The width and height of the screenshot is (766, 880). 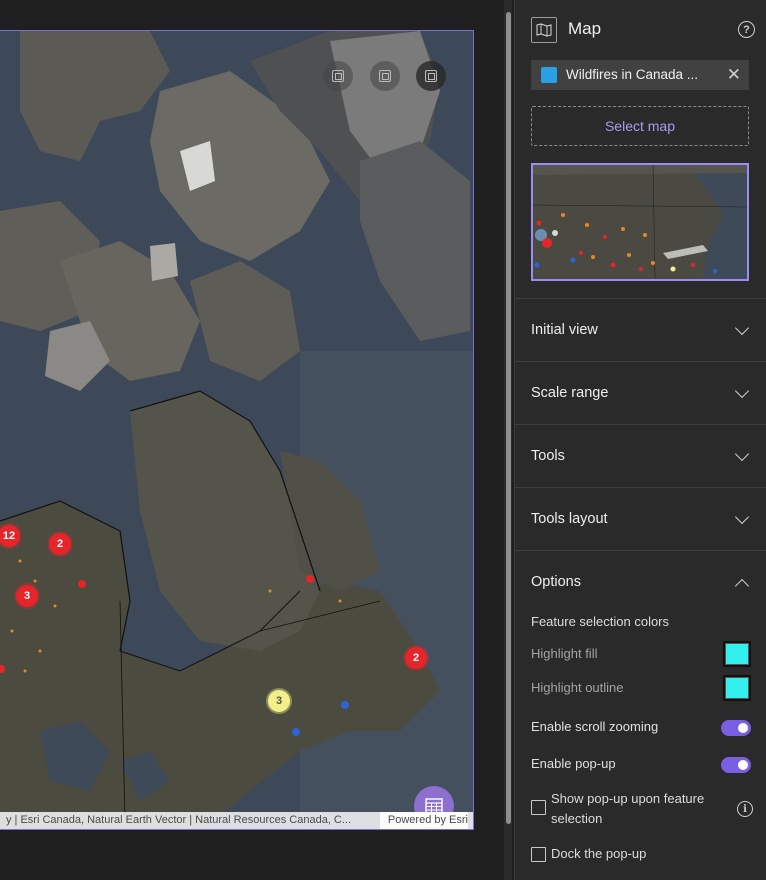 What do you see at coordinates (544, 30) in the screenshot?
I see `map-icon` at bounding box center [544, 30].